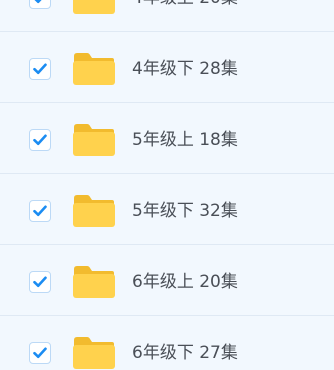 The height and width of the screenshot is (370, 334). What do you see at coordinates (185, 140) in the screenshot?
I see `folder-name: 5年级上 18集` at bounding box center [185, 140].